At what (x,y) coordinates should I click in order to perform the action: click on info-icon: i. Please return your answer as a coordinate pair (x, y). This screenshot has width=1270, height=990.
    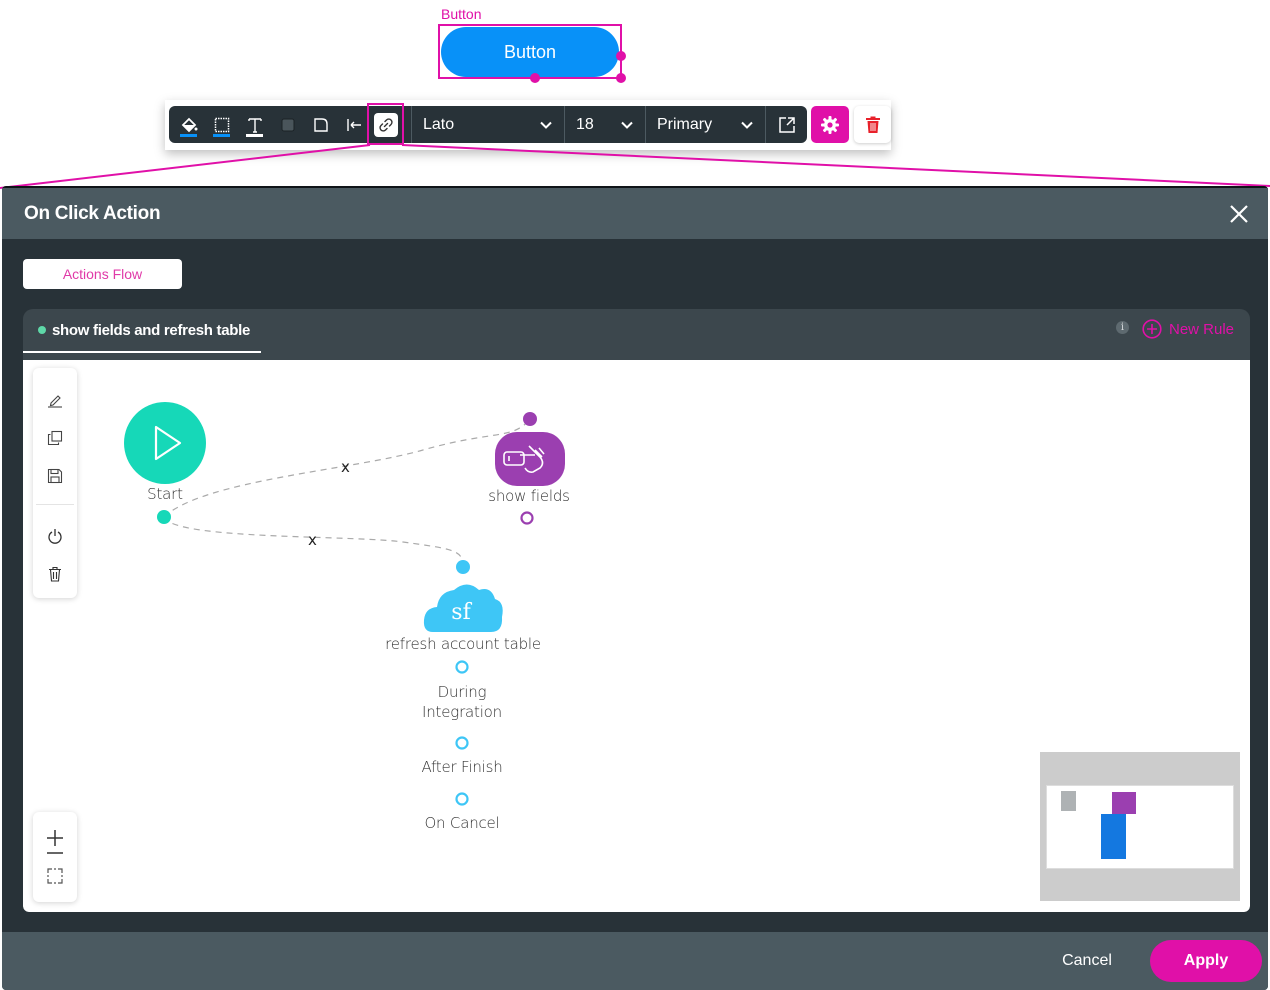
    Looking at the image, I should click on (1122, 327).